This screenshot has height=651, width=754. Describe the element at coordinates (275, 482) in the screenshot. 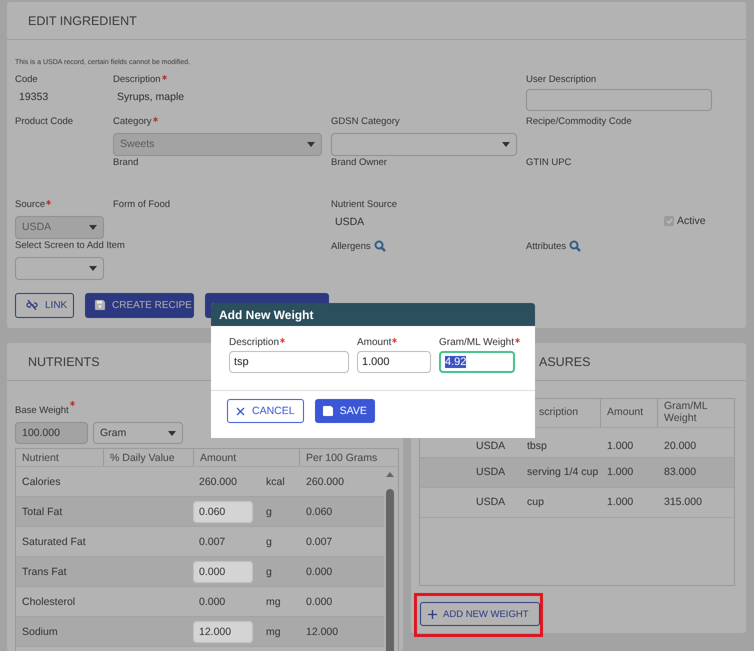

I see `table-cell-text: kcal` at that location.